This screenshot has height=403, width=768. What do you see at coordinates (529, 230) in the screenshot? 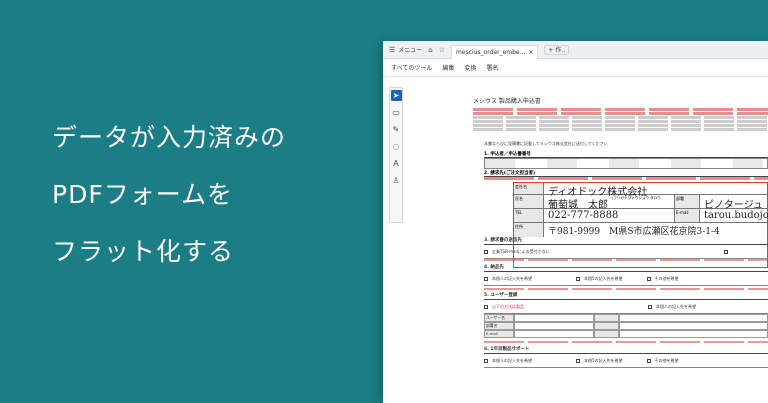
I see `address-label: 住所` at bounding box center [529, 230].